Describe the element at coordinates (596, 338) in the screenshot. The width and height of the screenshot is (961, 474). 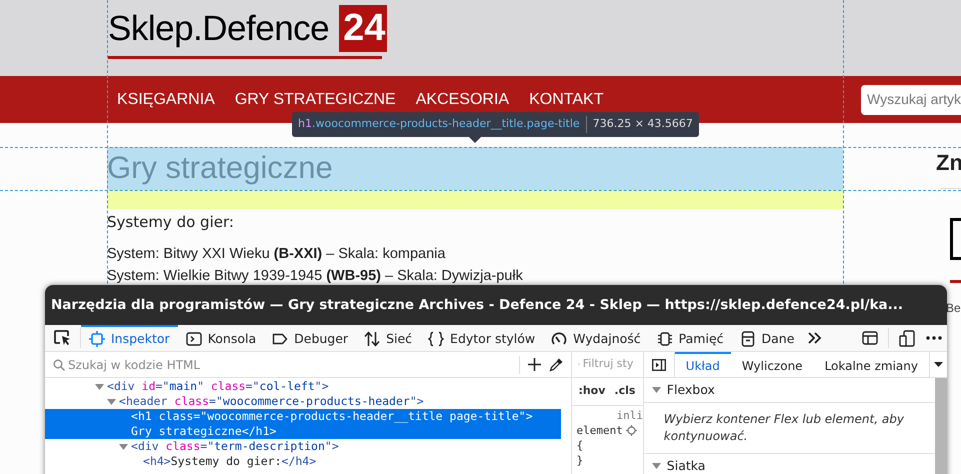
I see `devtools-tab: Wydajność` at that location.